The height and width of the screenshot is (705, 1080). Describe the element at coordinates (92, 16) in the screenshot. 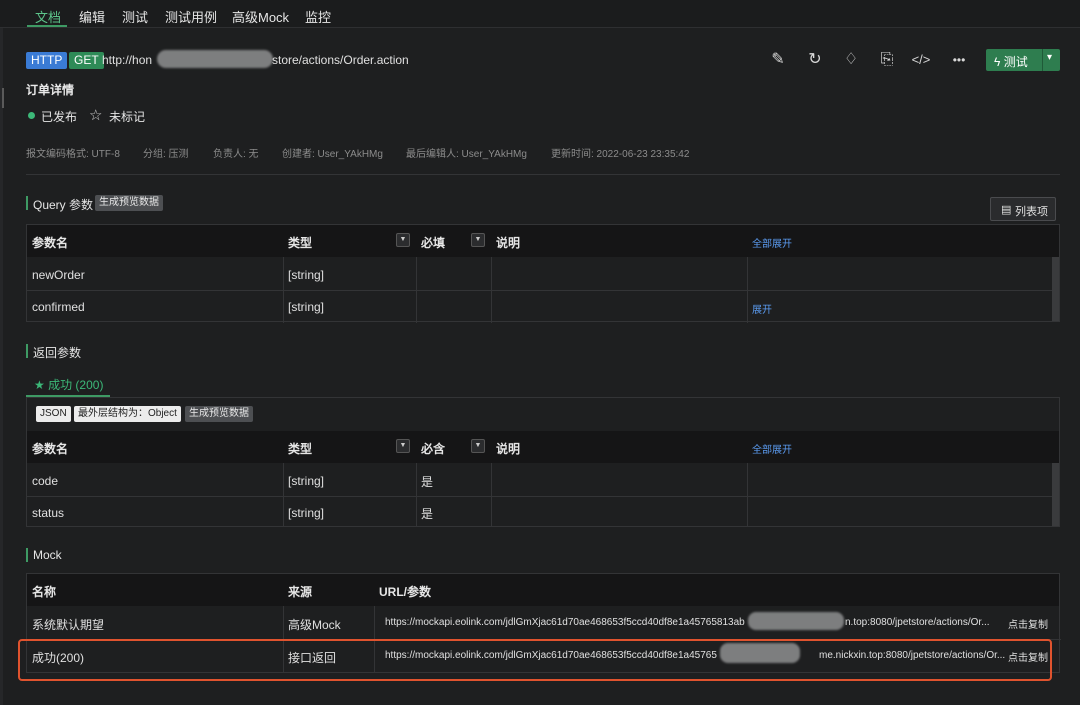

I see `tab-edit: 编辑` at that location.